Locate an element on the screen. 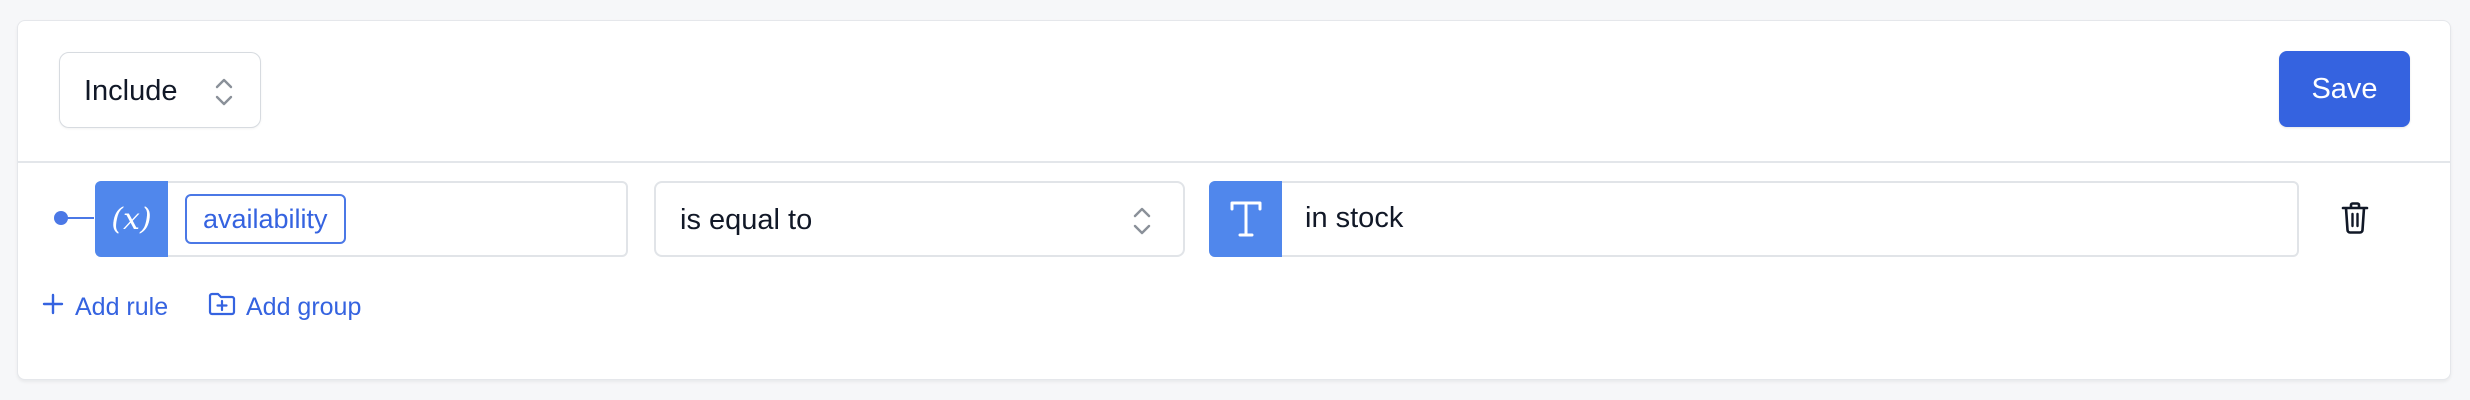 The width and height of the screenshot is (2470, 400). field-tag-availability: availability is located at coordinates (265, 219).